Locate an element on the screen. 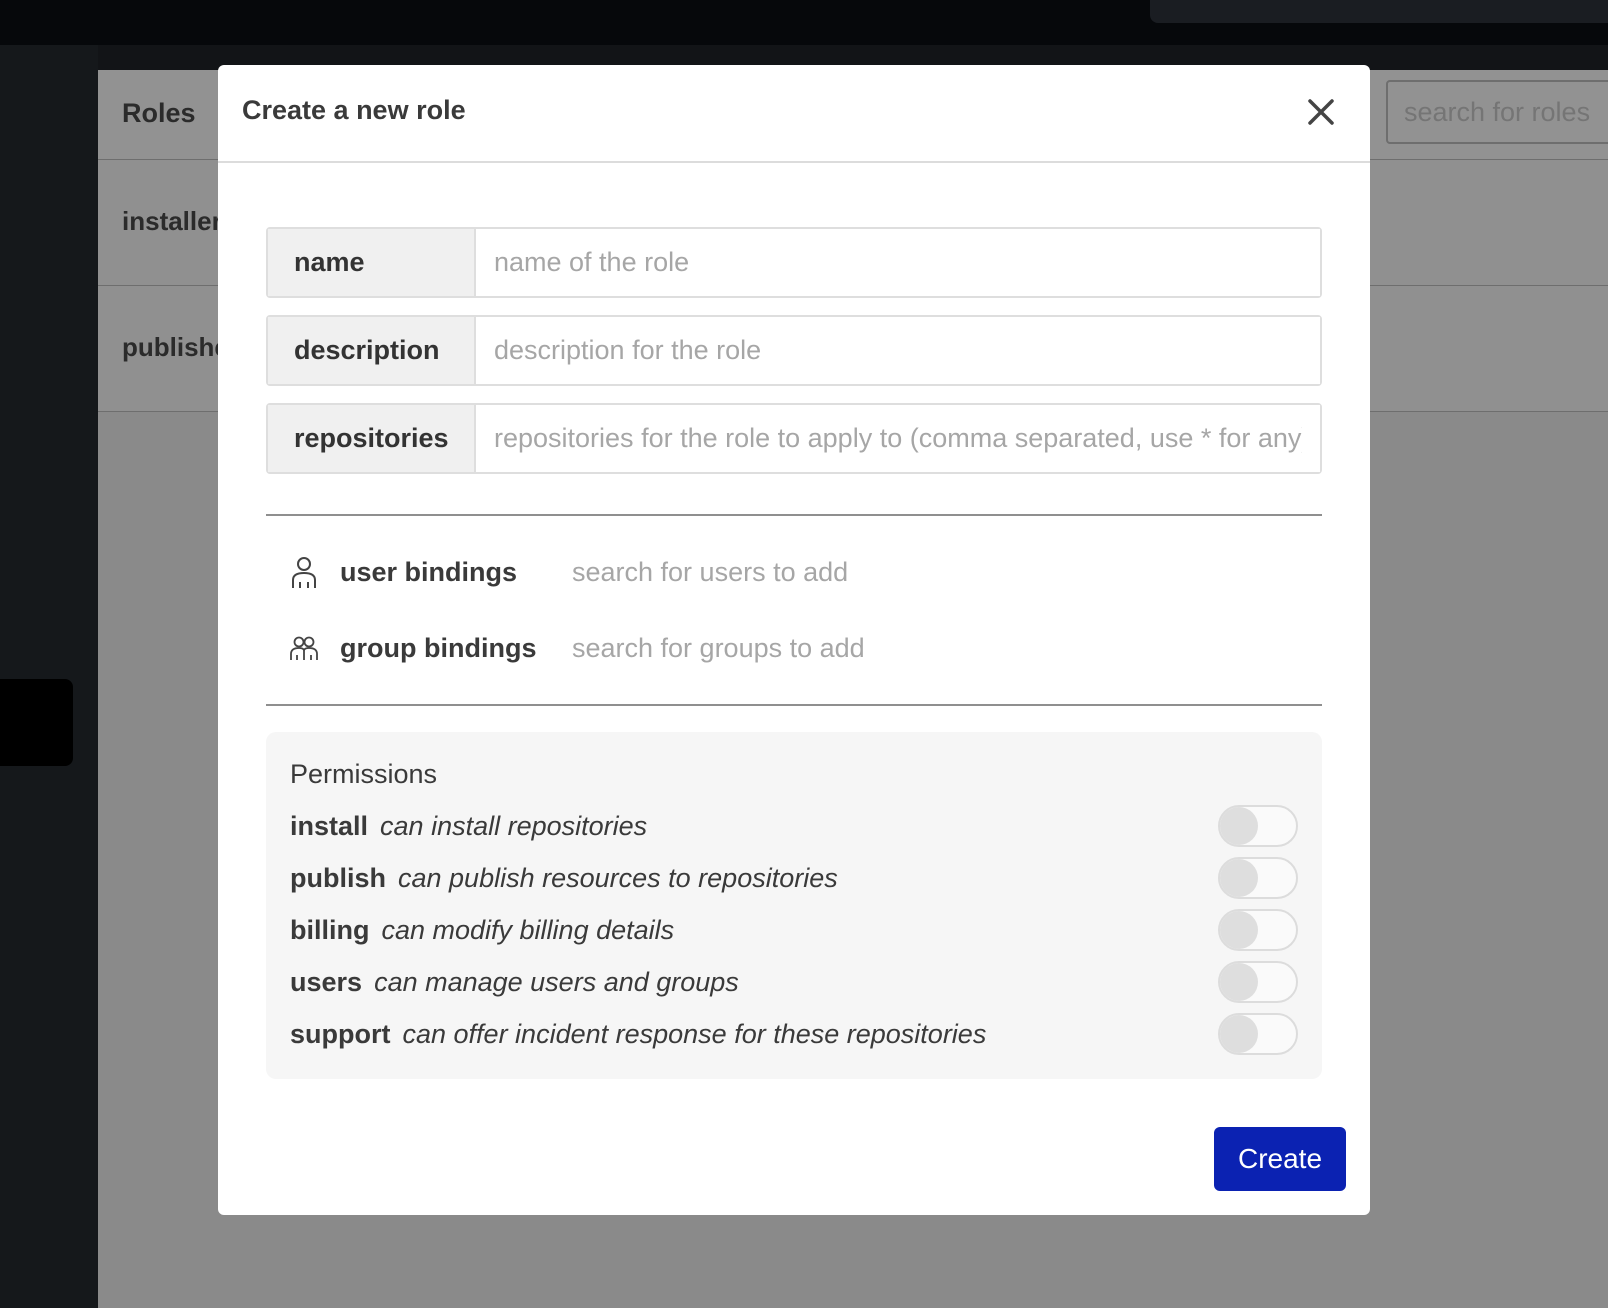 The image size is (1608, 1308). description-field-group: description is located at coordinates (794, 350).